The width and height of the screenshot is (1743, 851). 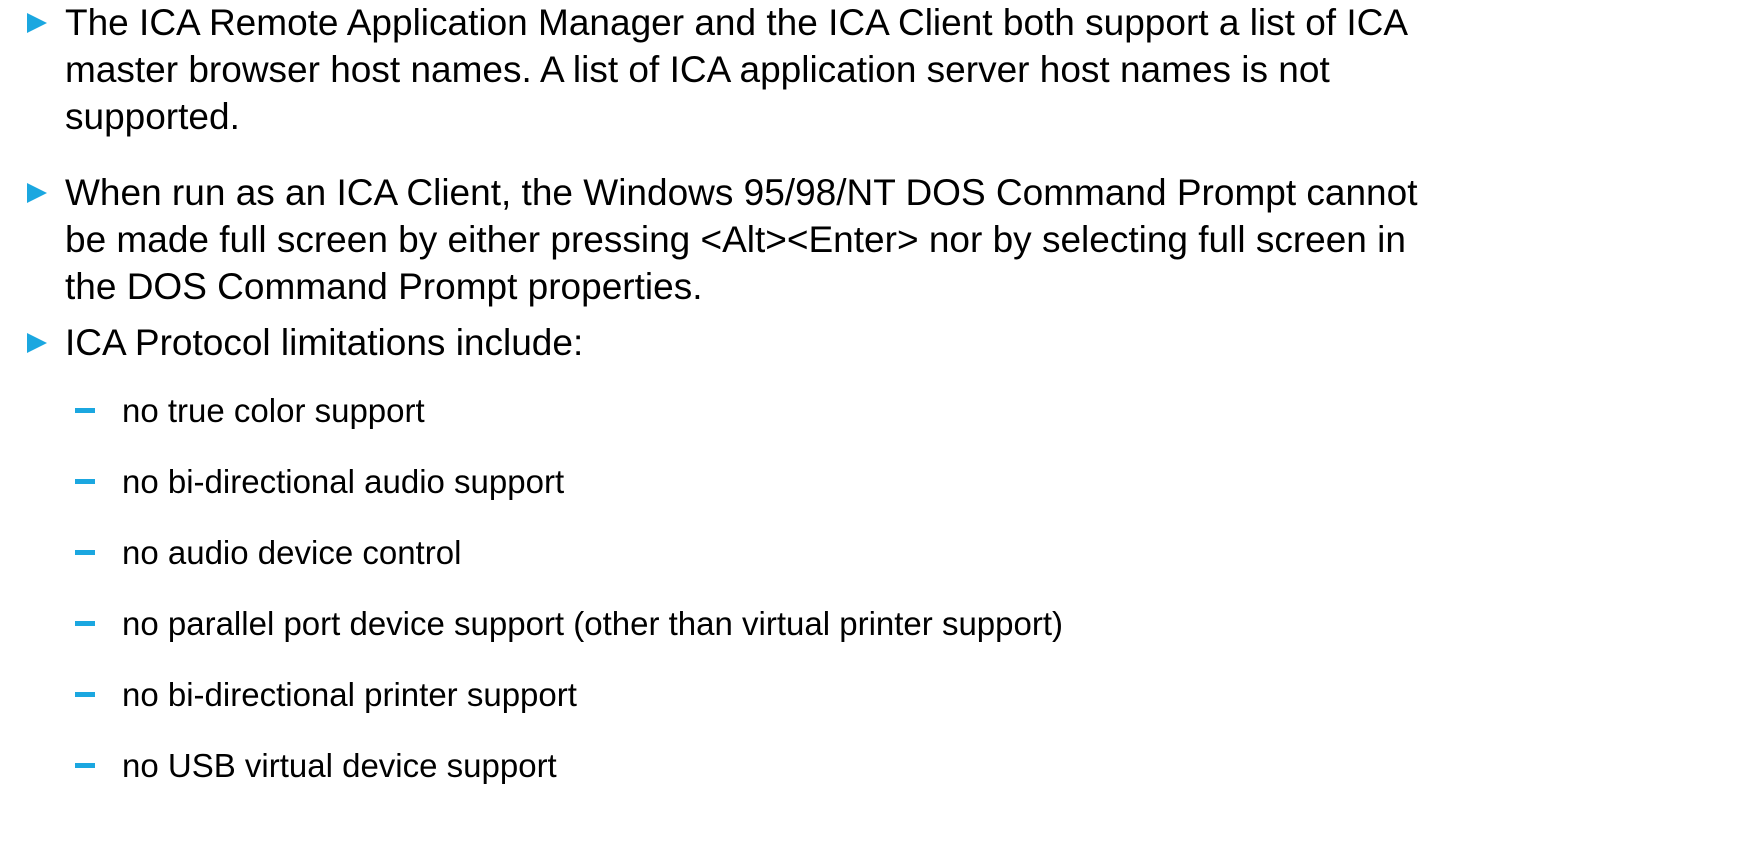 What do you see at coordinates (152, 116) in the screenshot?
I see `bullet-1-line-3: supported.` at bounding box center [152, 116].